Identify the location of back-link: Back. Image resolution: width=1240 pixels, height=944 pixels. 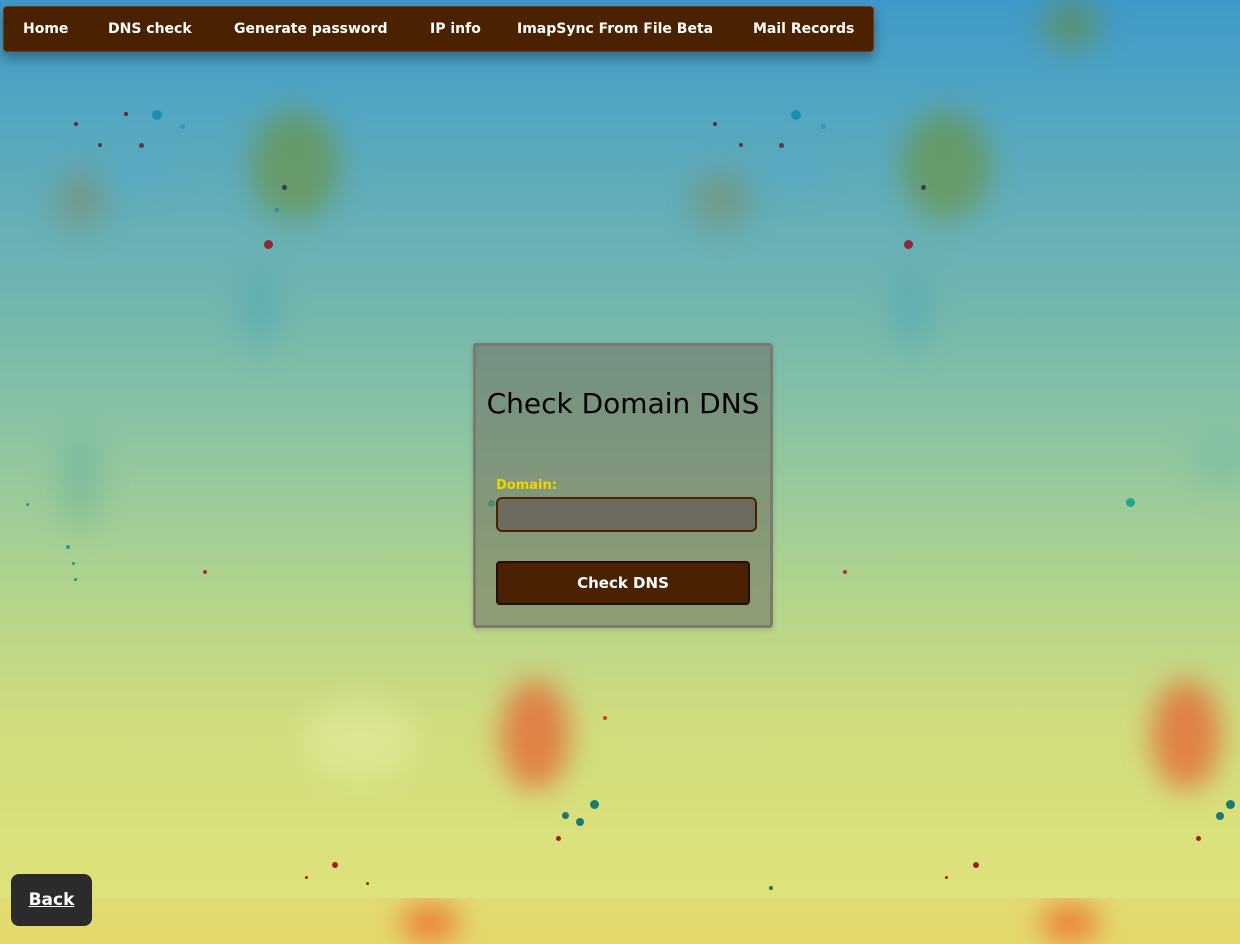
(52, 900).